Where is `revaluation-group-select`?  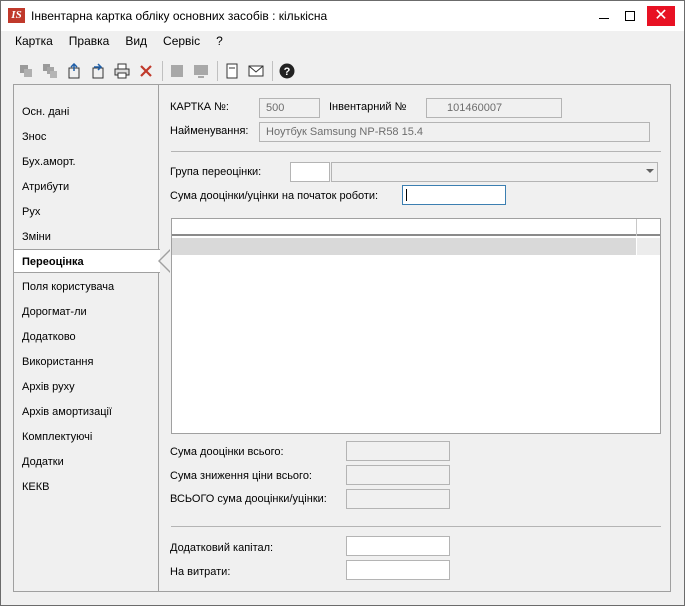 revaluation-group-select is located at coordinates (494, 172).